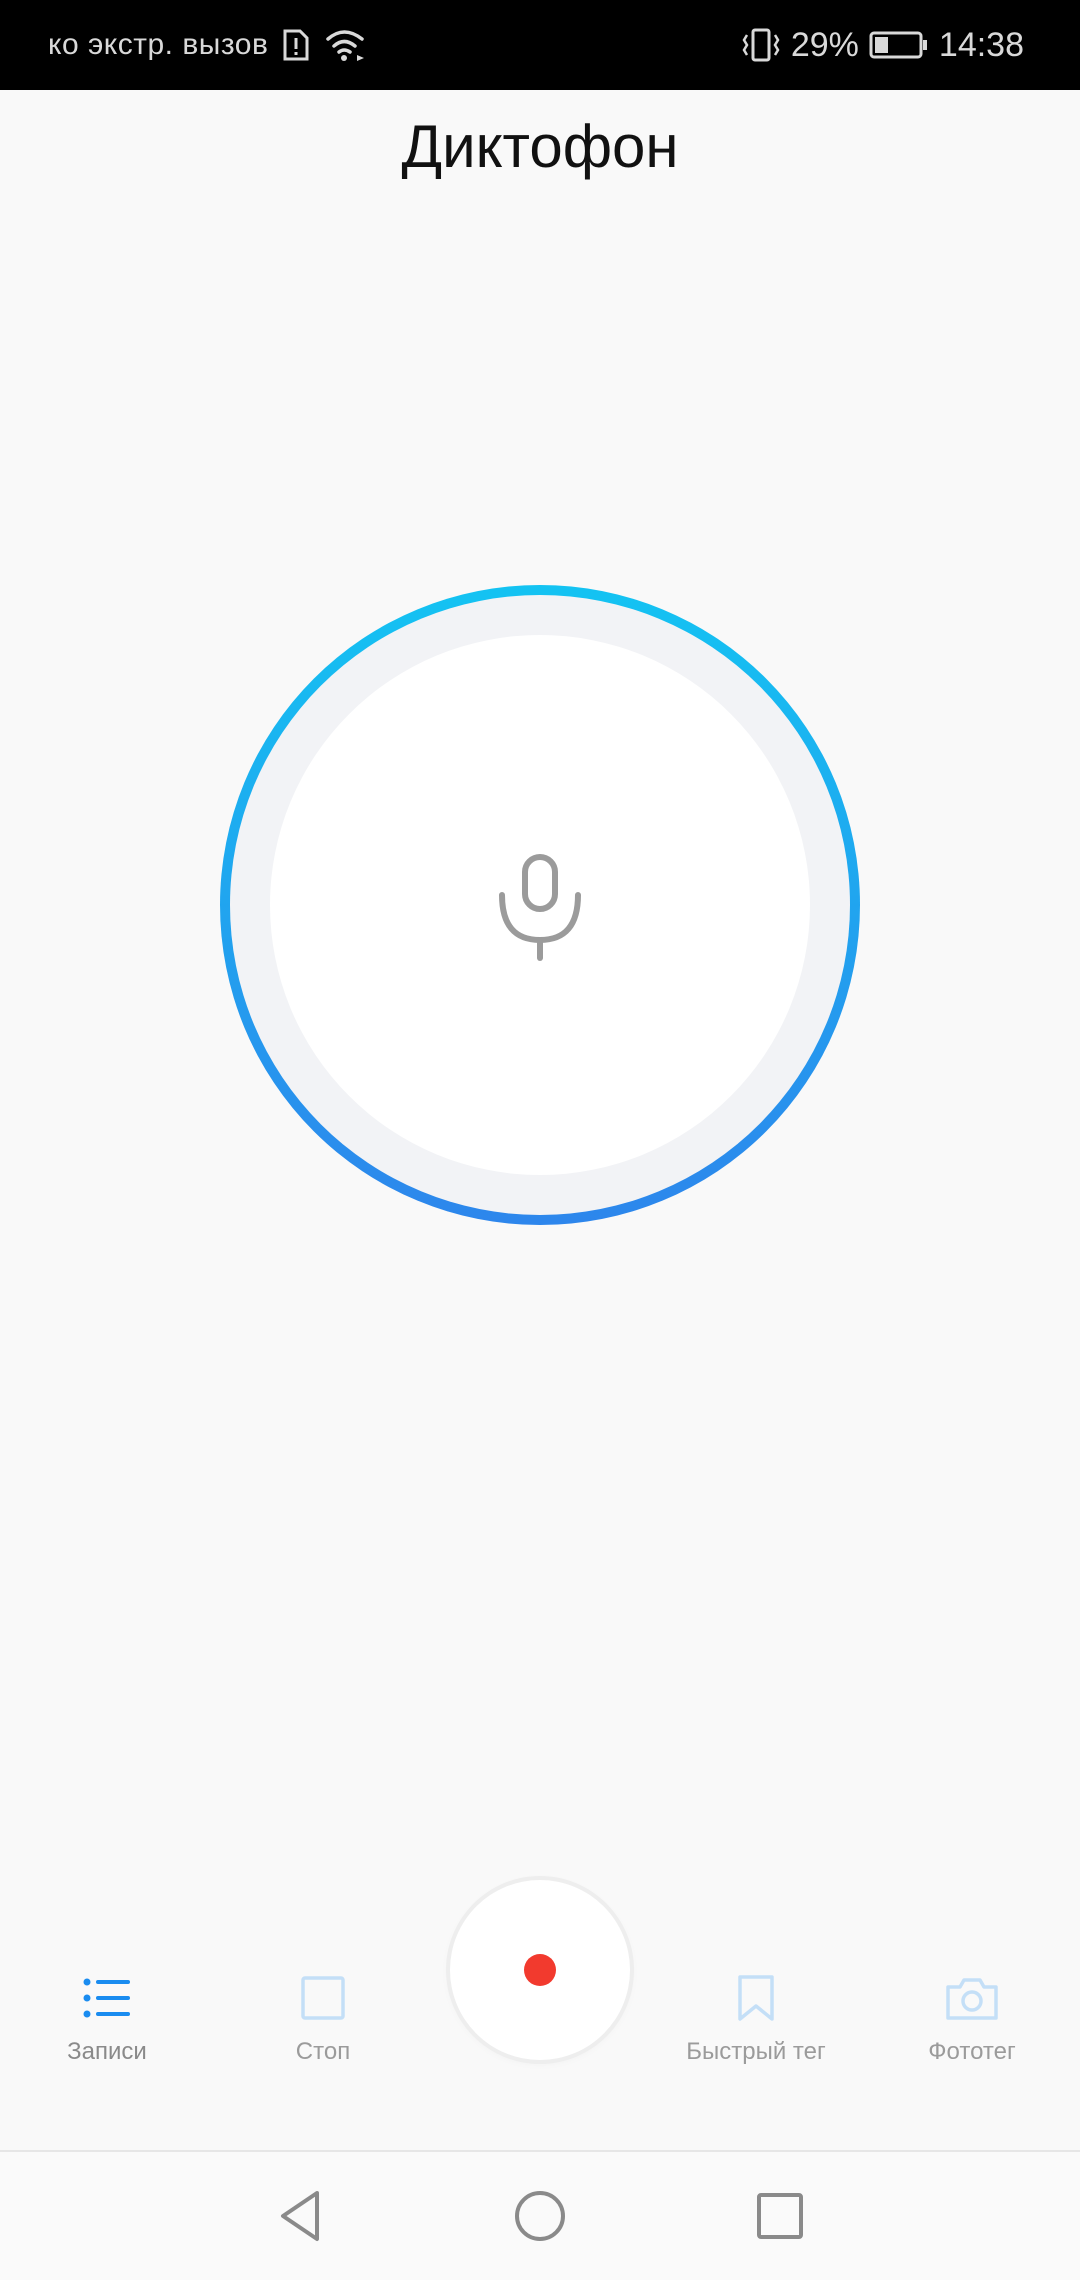  I want to click on status-bar: ко экстр. вызов 29% 14:38, so click(540, 45).